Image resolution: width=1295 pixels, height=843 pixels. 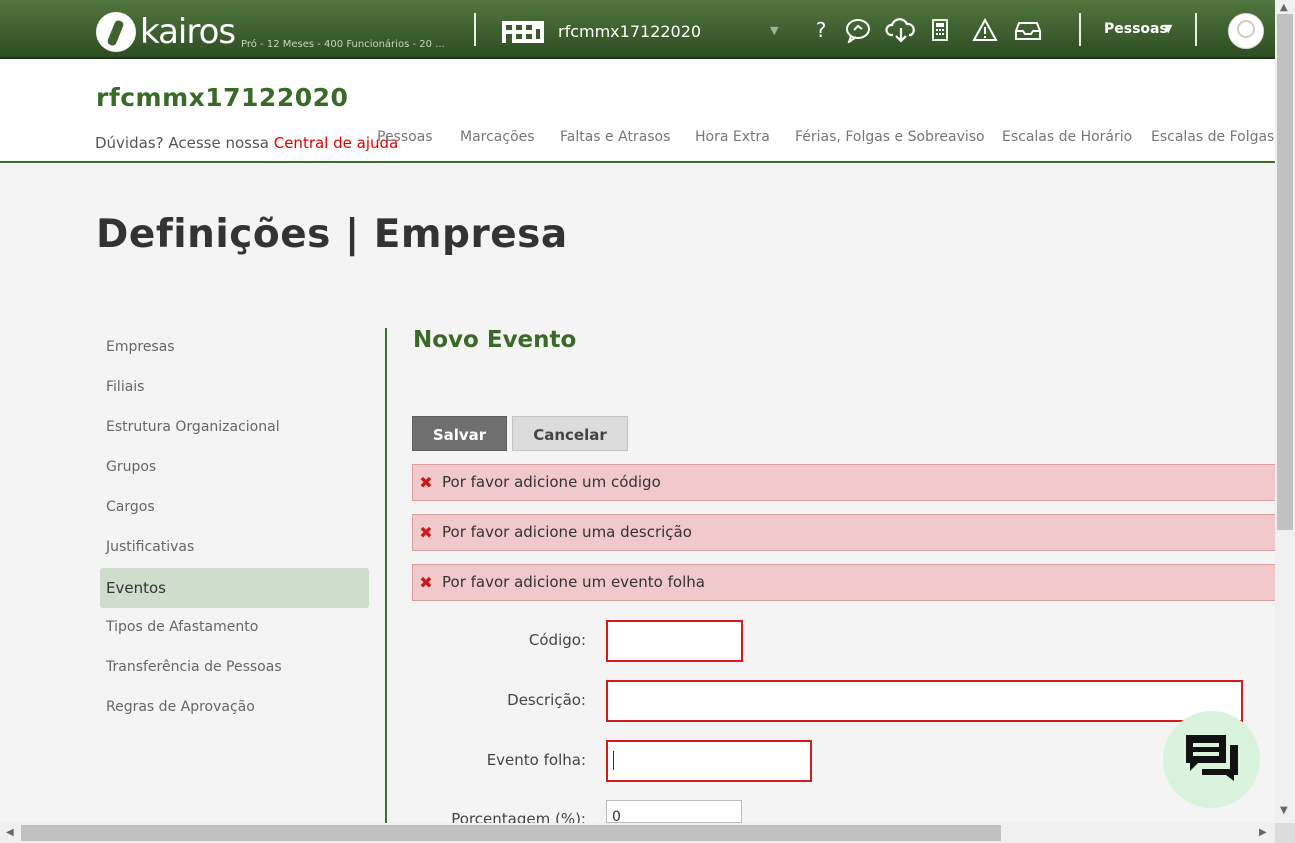 What do you see at coordinates (843, 582) in the screenshot?
I see `error-alert: ✖ Por favor adicione um evento folha` at bounding box center [843, 582].